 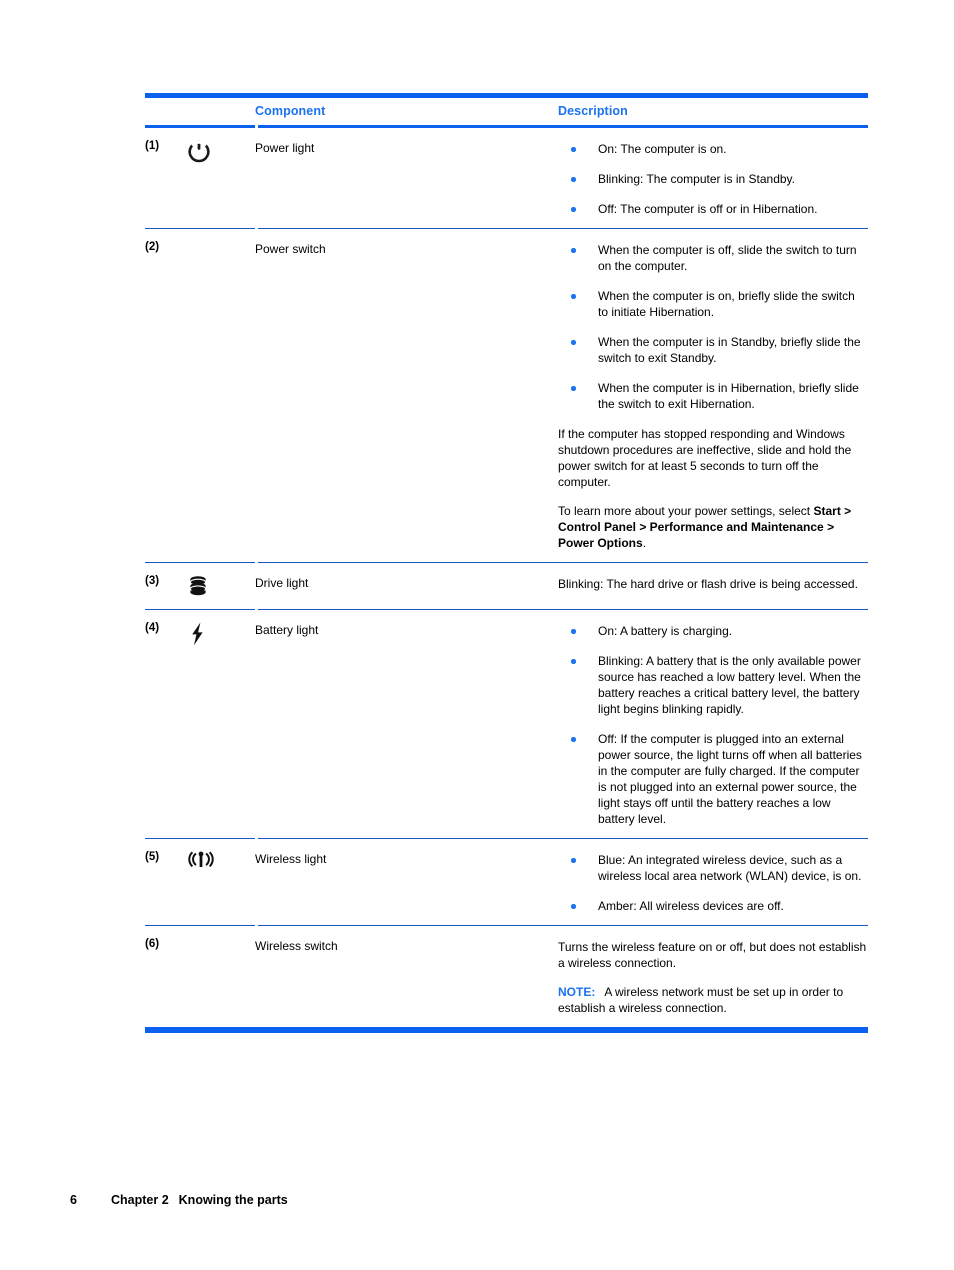 I want to click on settings-tail-text: ., so click(x=644, y=543).